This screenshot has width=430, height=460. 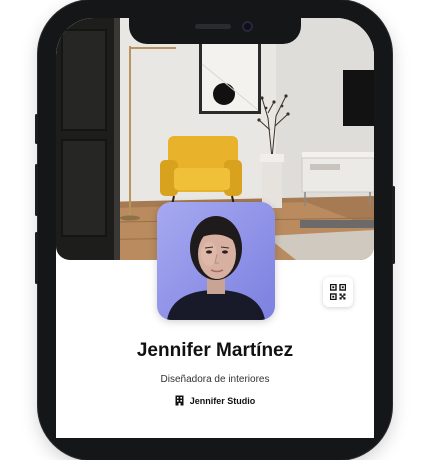 I want to click on avatar, so click(x=216, y=261).